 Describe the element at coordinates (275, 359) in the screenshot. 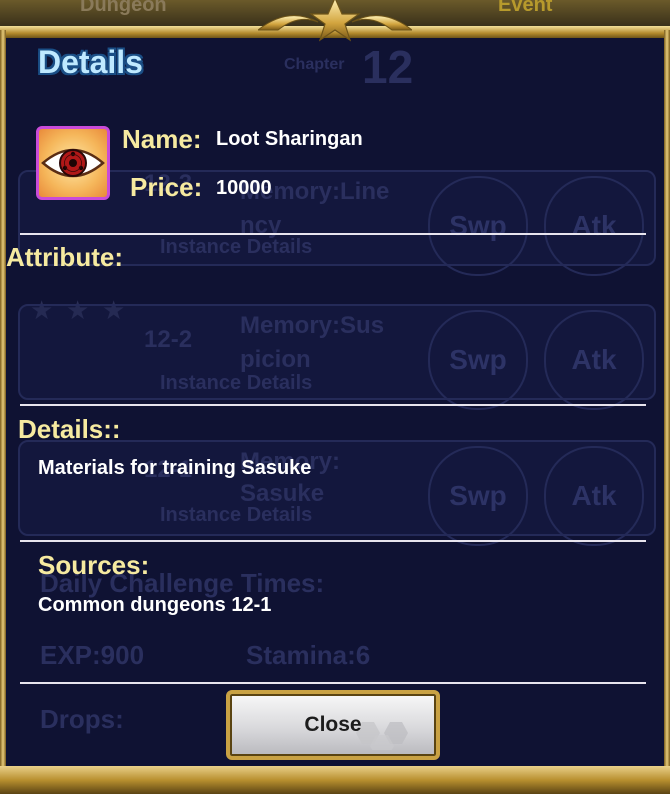

I see `background-stage-title-2: picion` at that location.